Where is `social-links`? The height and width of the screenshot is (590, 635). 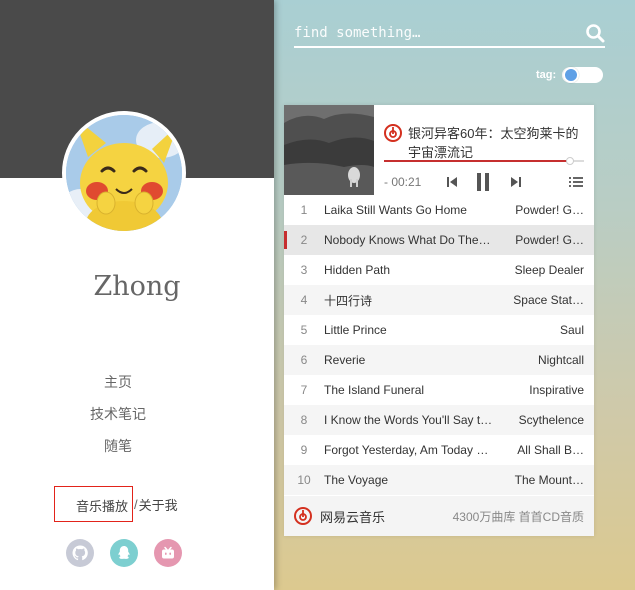 social-links is located at coordinates (124, 553).